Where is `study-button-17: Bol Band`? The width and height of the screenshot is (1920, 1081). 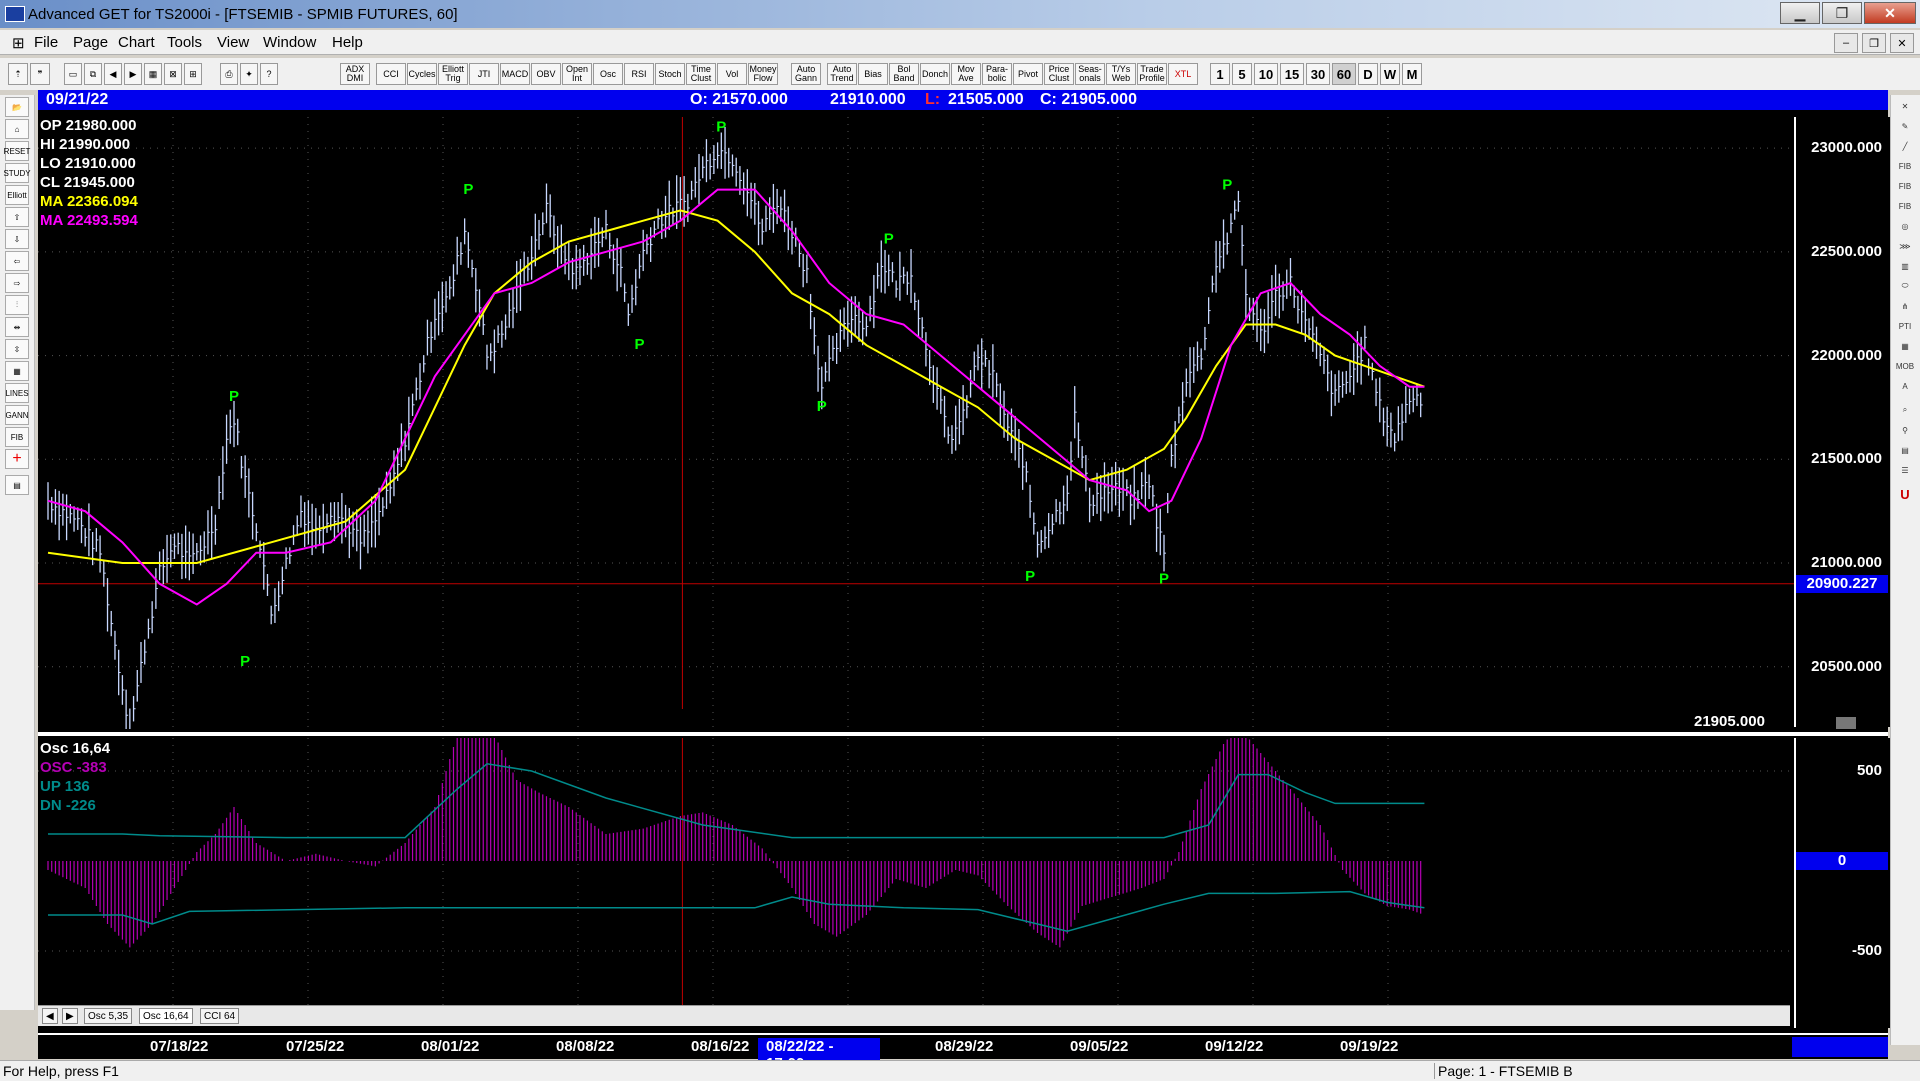 study-button-17: Bol Band is located at coordinates (904, 74).